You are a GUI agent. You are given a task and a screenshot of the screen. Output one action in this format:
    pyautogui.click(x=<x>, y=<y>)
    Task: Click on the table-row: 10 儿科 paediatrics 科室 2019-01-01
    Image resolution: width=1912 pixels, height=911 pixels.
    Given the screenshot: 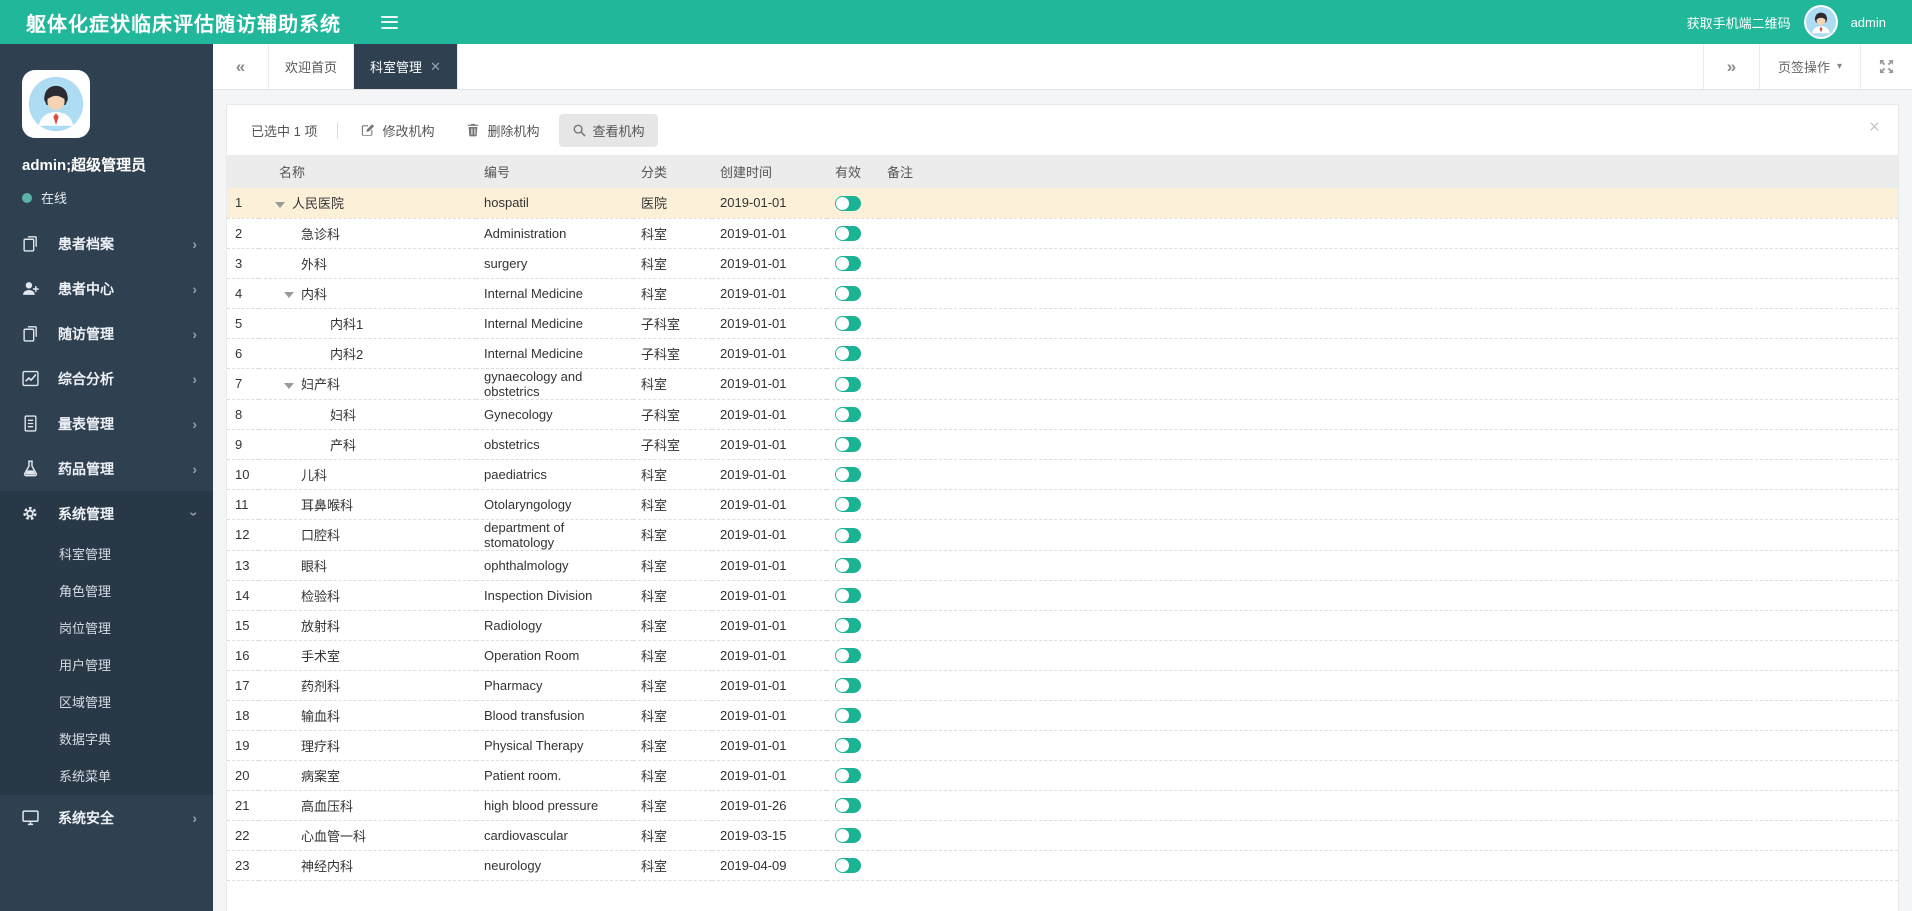 What is the action you would take?
    pyautogui.click(x=1062, y=474)
    